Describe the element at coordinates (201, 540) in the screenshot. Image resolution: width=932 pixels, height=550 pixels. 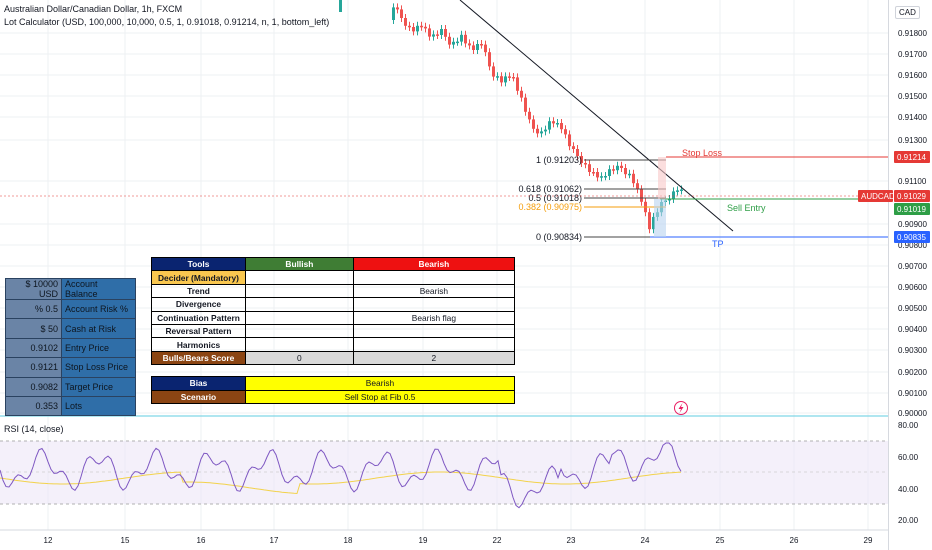
I see `time-tick: 16` at that location.